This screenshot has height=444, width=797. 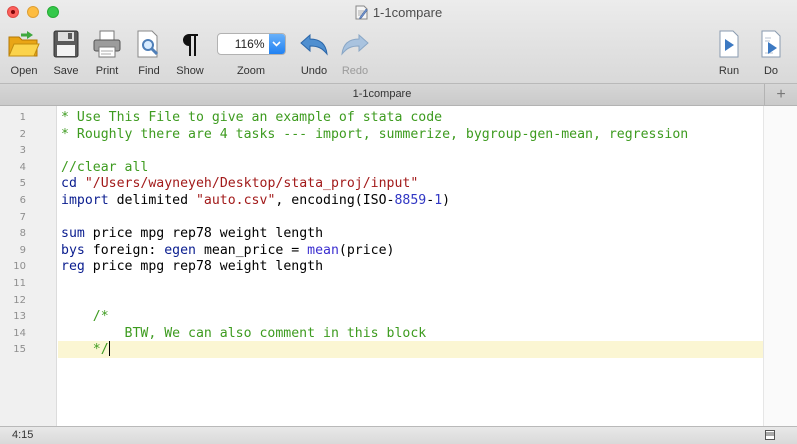 I want to click on code-line: 13 /*, so click(x=398, y=316).